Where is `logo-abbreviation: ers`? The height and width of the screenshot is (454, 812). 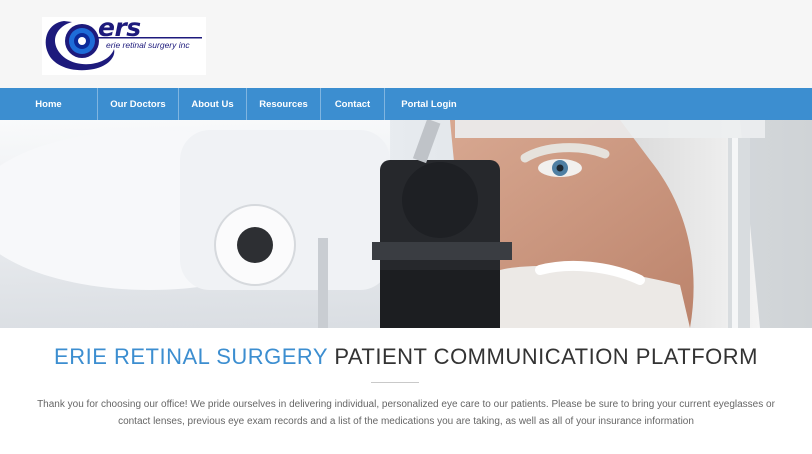 logo-abbreviation: ers is located at coordinates (119, 27).